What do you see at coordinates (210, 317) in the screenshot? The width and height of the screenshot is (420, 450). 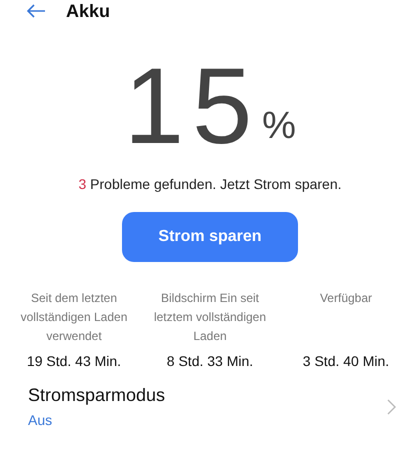 I see `stat-label: Bildschirm Ein seit letztem vollständigen Laden` at bounding box center [210, 317].